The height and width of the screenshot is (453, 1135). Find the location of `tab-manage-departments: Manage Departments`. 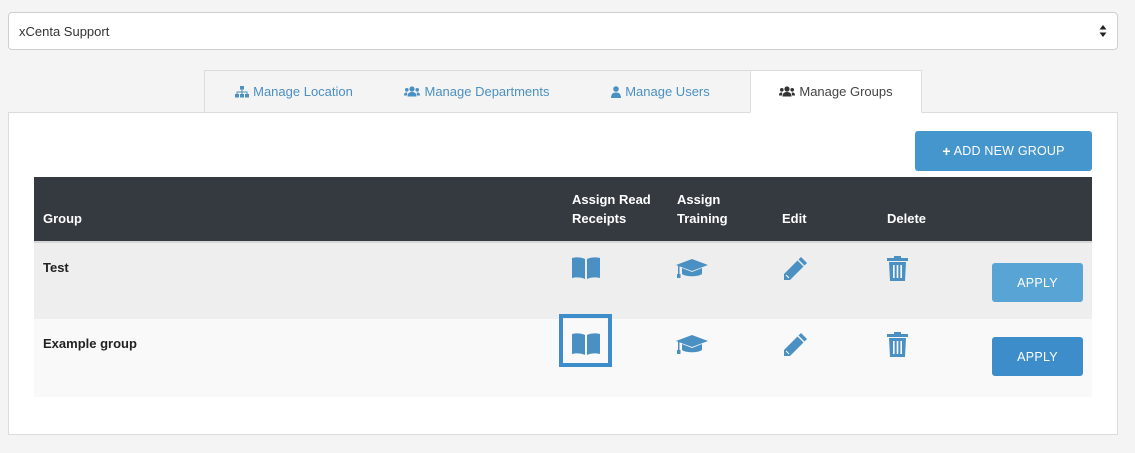

tab-manage-departments: Manage Departments is located at coordinates (477, 91).